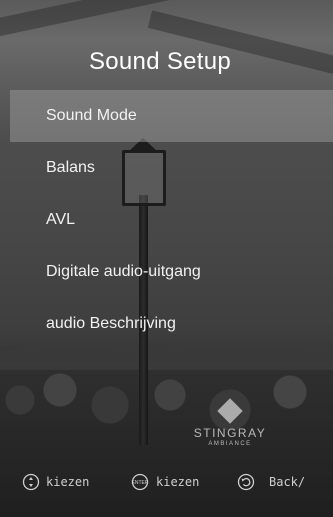 The image size is (333, 517). Describe the element at coordinates (230, 444) in the screenshot. I see `logo-subtitle: AMBIANCE` at that location.